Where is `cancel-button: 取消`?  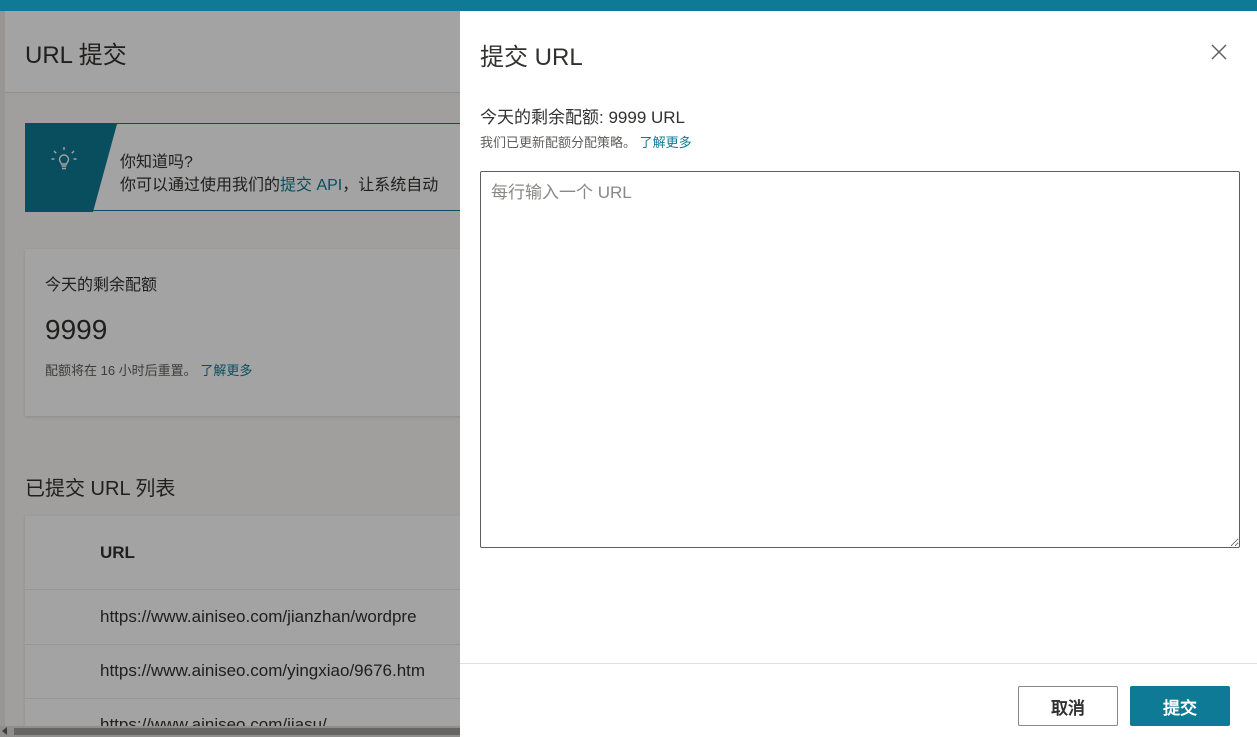
cancel-button: 取消 is located at coordinates (1068, 706).